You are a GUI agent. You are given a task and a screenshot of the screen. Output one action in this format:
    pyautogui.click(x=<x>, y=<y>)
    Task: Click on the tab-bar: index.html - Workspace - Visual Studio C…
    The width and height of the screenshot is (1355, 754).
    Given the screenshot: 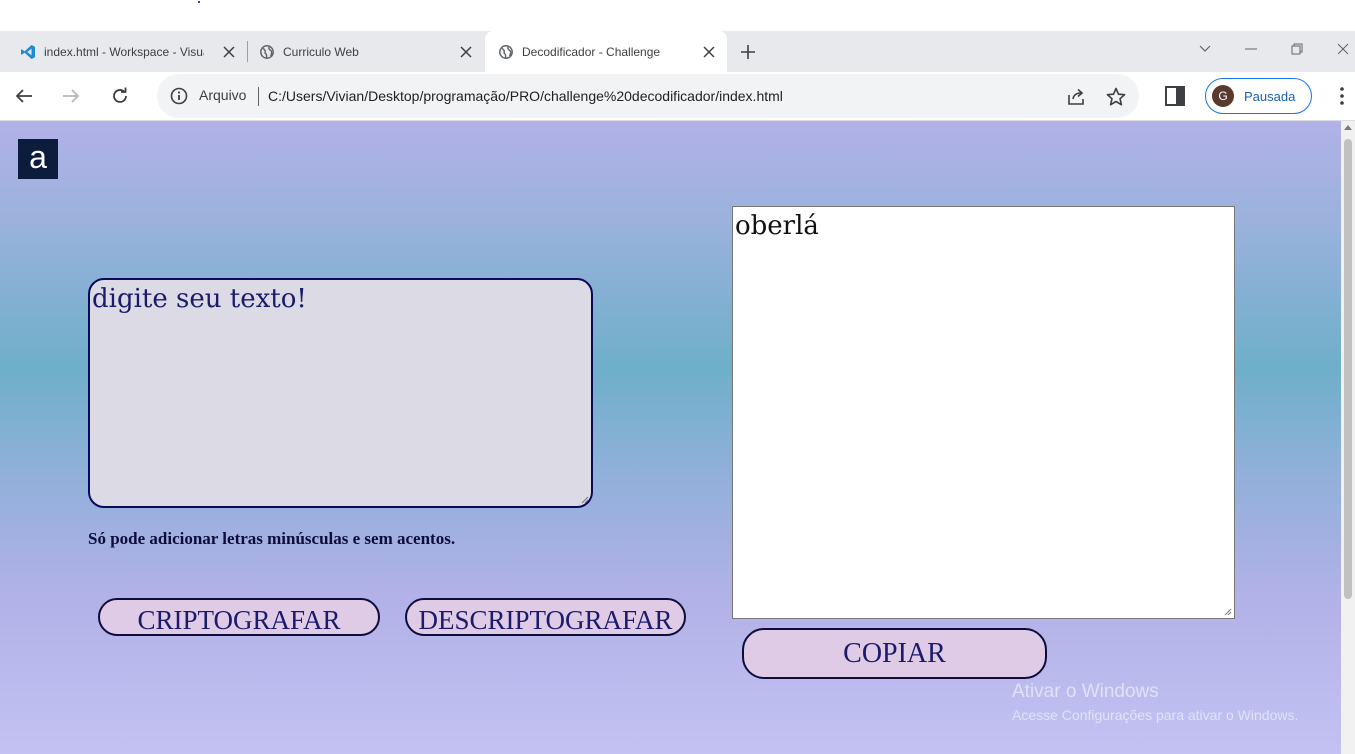 What is the action you would take?
    pyautogui.click(x=677, y=51)
    